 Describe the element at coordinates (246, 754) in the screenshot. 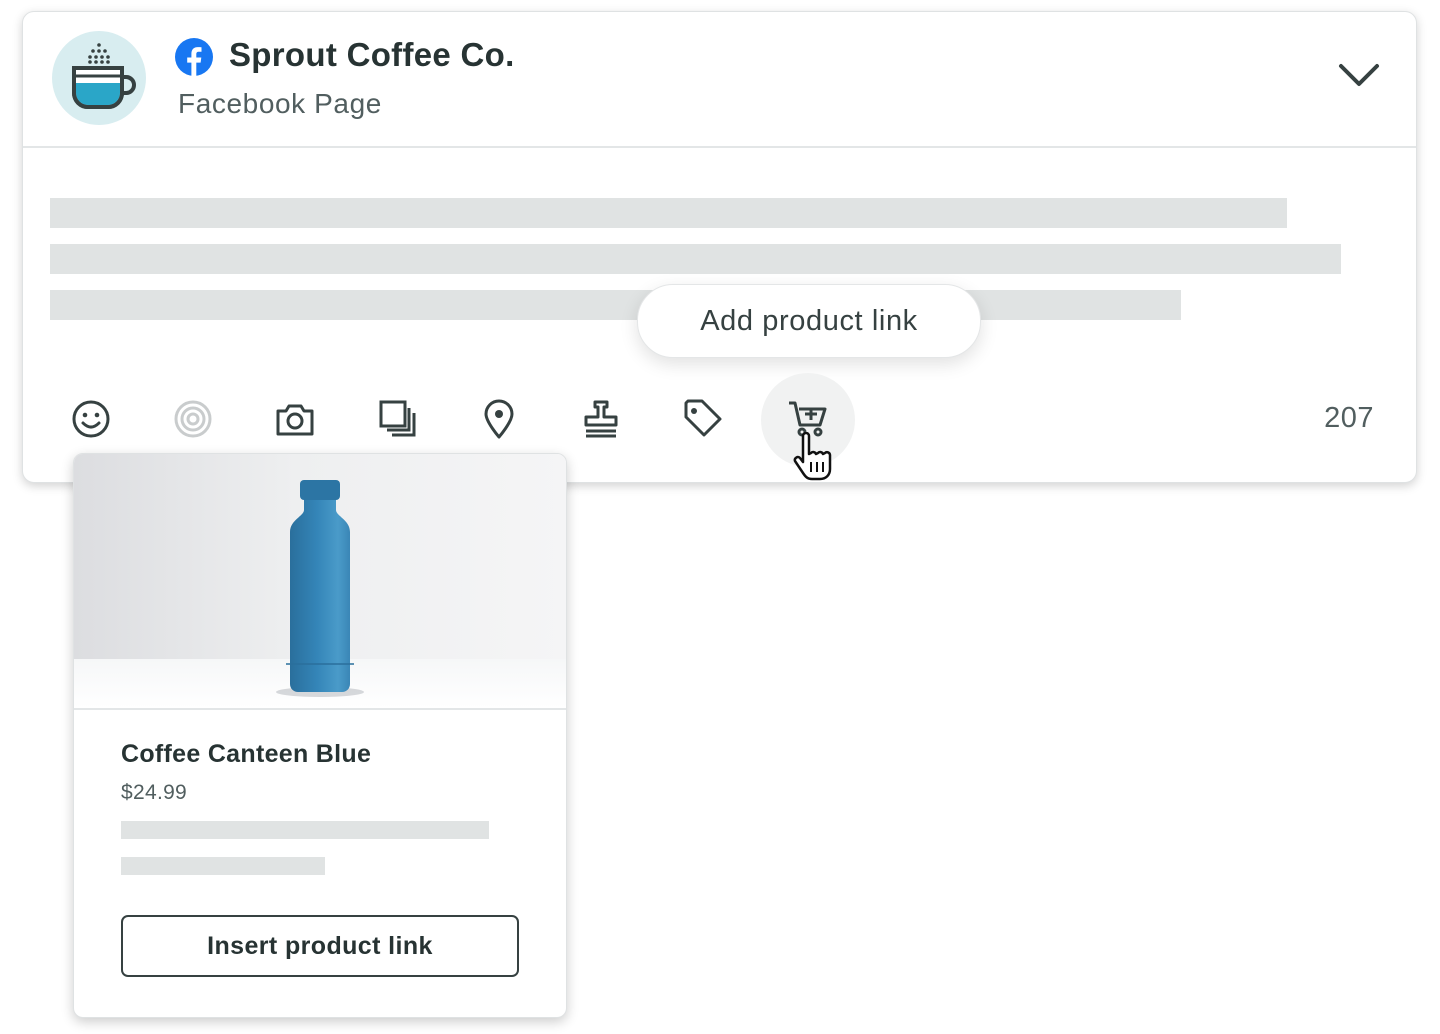

I see `product-title: Coffee Canteen Blue` at that location.